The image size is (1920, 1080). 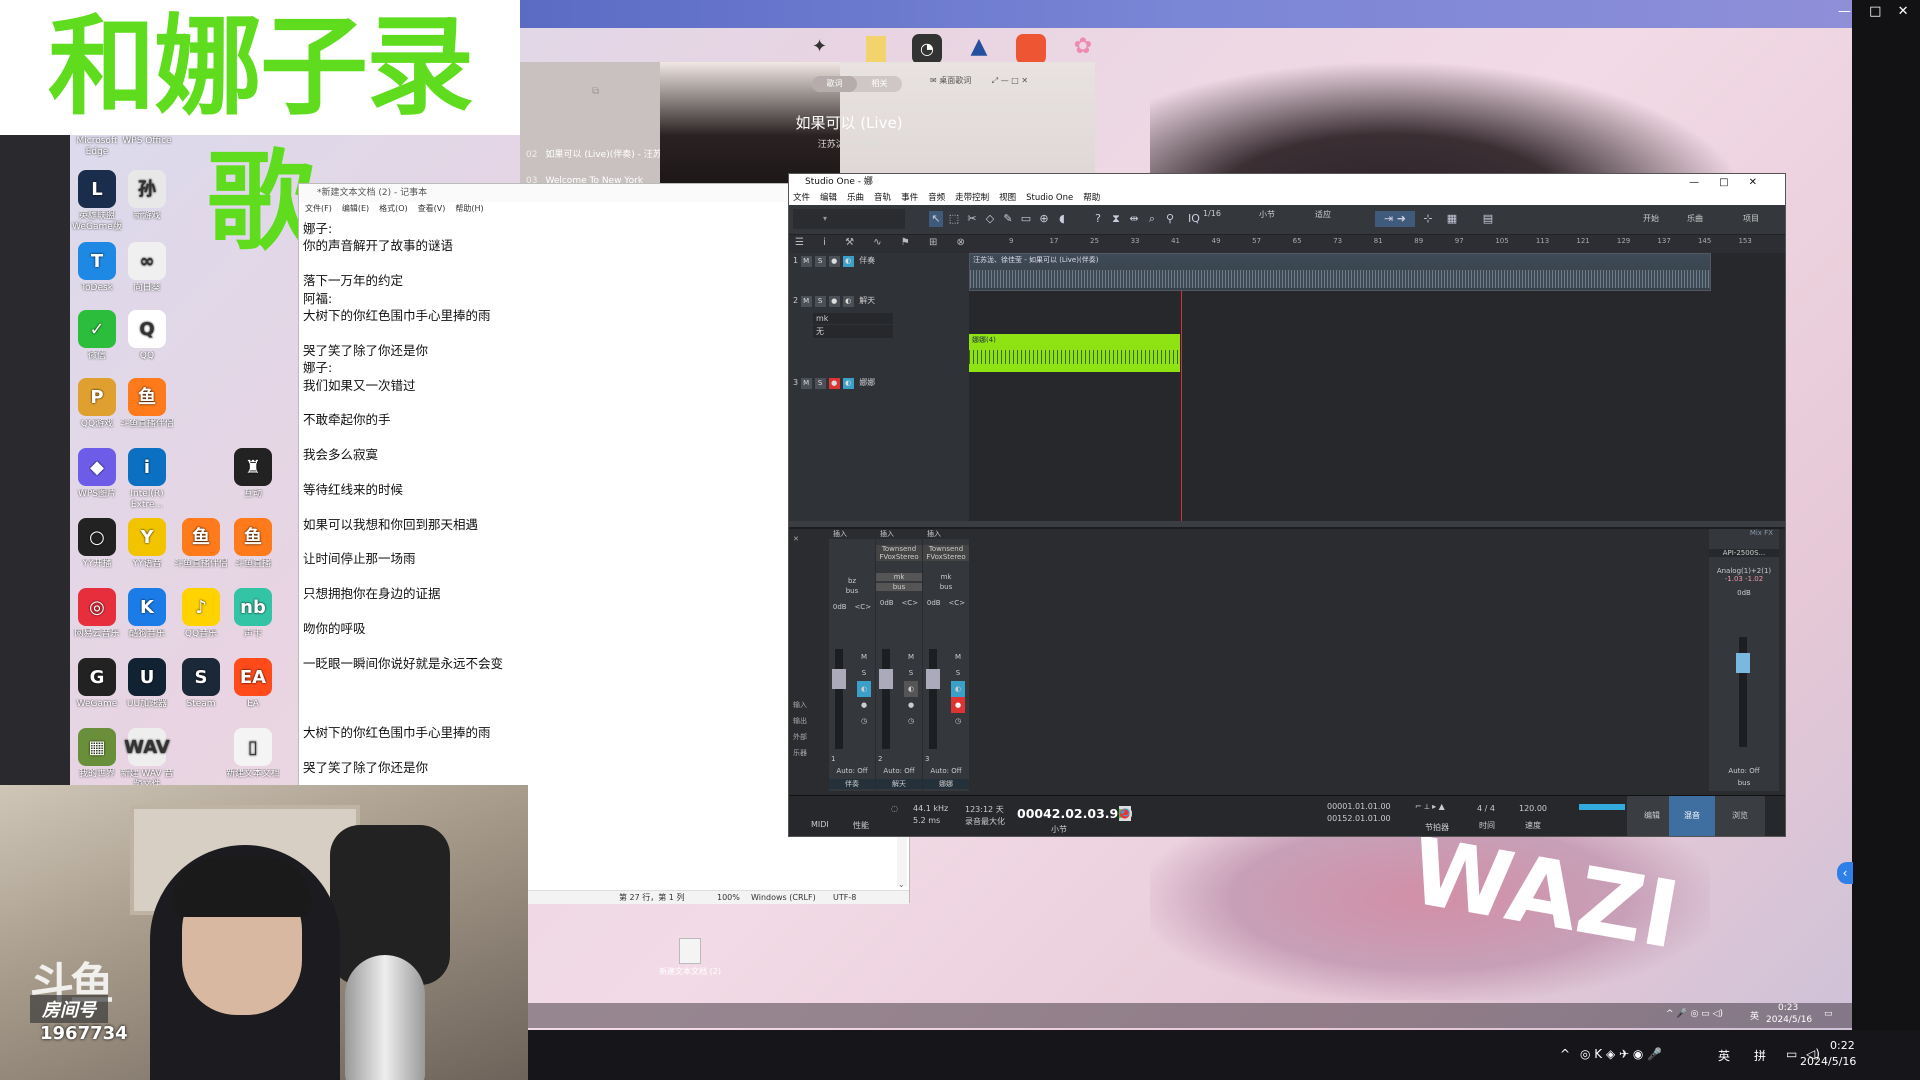 I want to click on desktop-icon: ◎ 网易云音乐, so click(x=97, y=619).